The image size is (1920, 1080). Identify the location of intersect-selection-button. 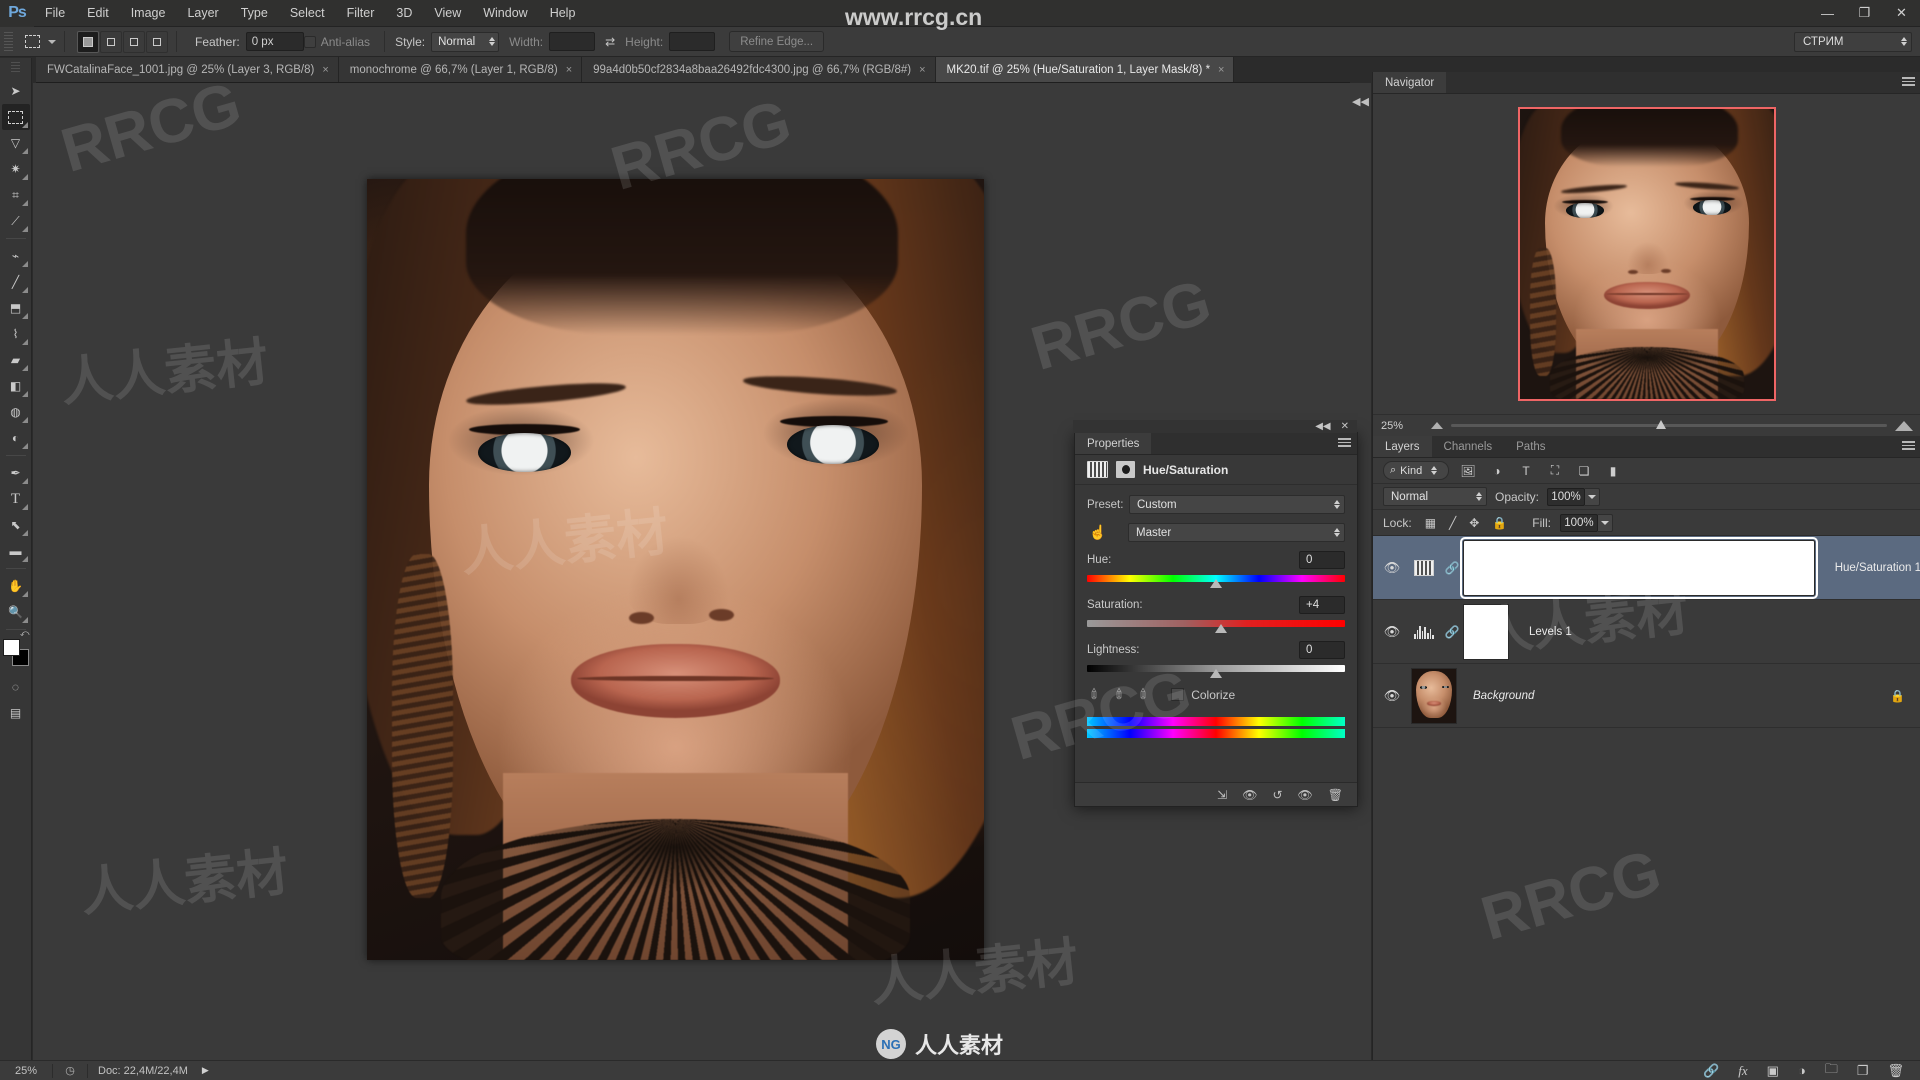
(157, 41).